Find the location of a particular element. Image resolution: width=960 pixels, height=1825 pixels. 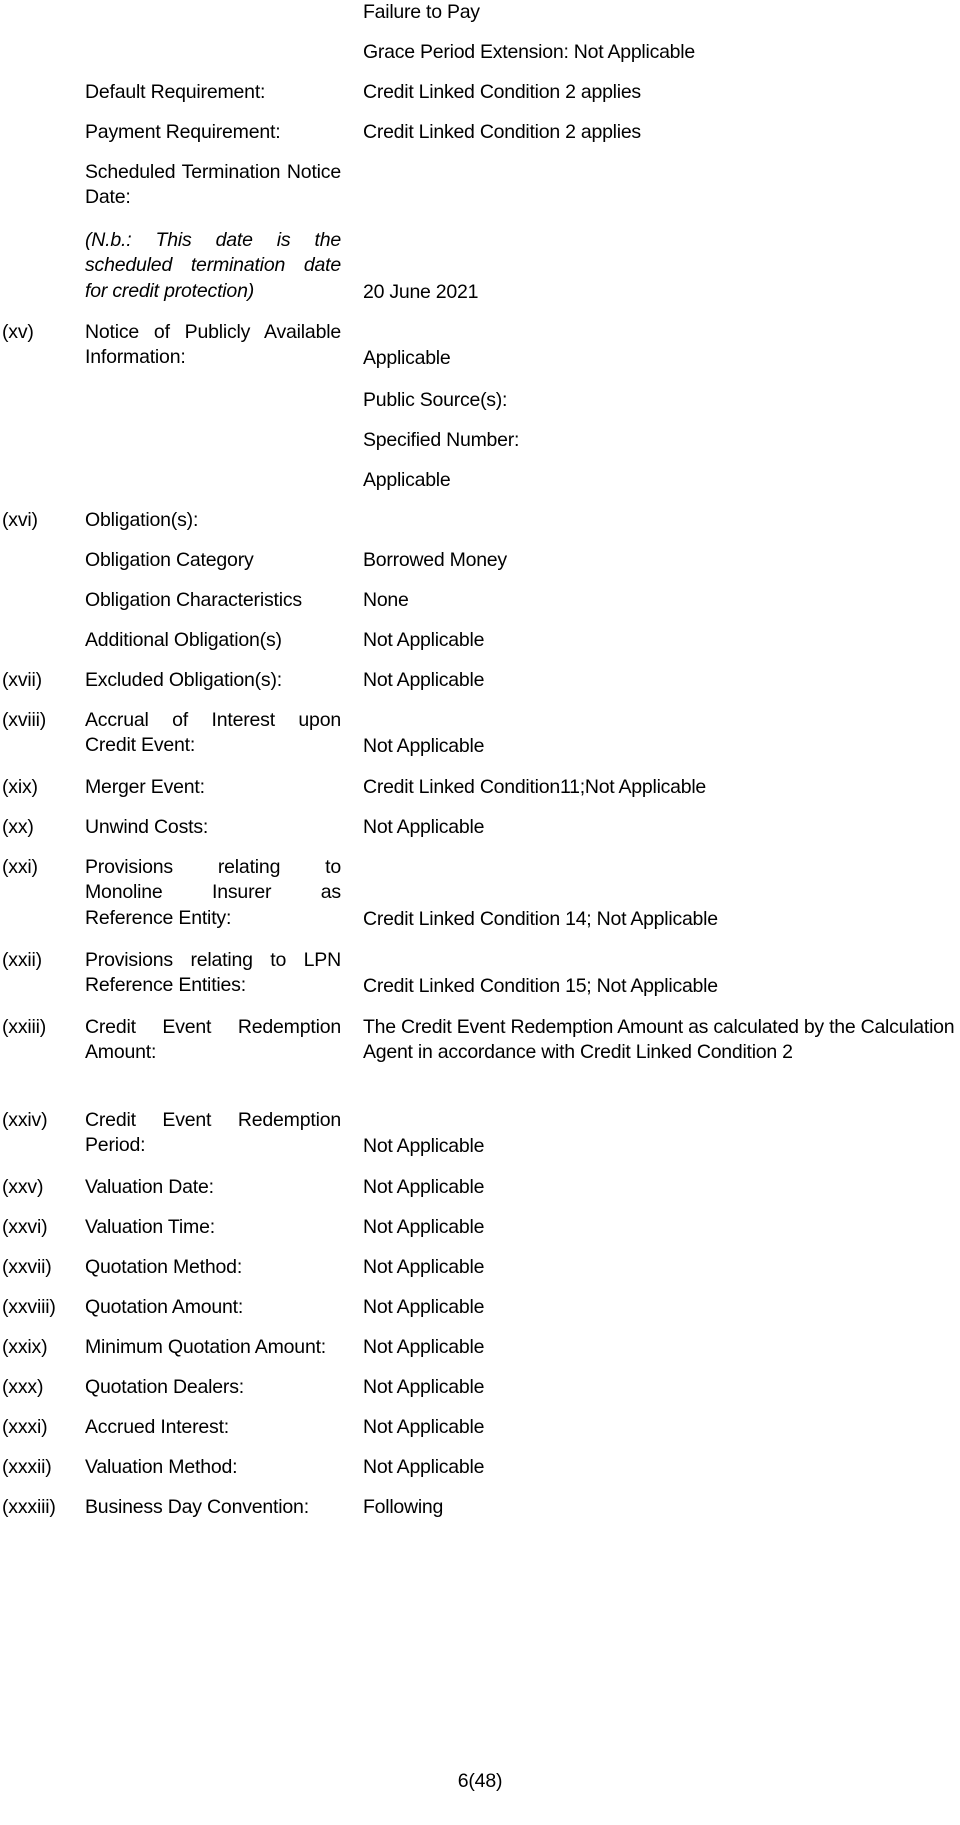

row-value: Borrowed Money is located at coordinates (435, 560).